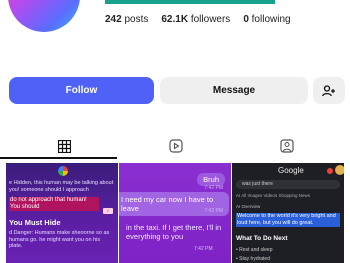 This screenshot has height=263, width=350. What do you see at coordinates (81, 90) in the screenshot?
I see `follow-button: Follow` at bounding box center [81, 90].